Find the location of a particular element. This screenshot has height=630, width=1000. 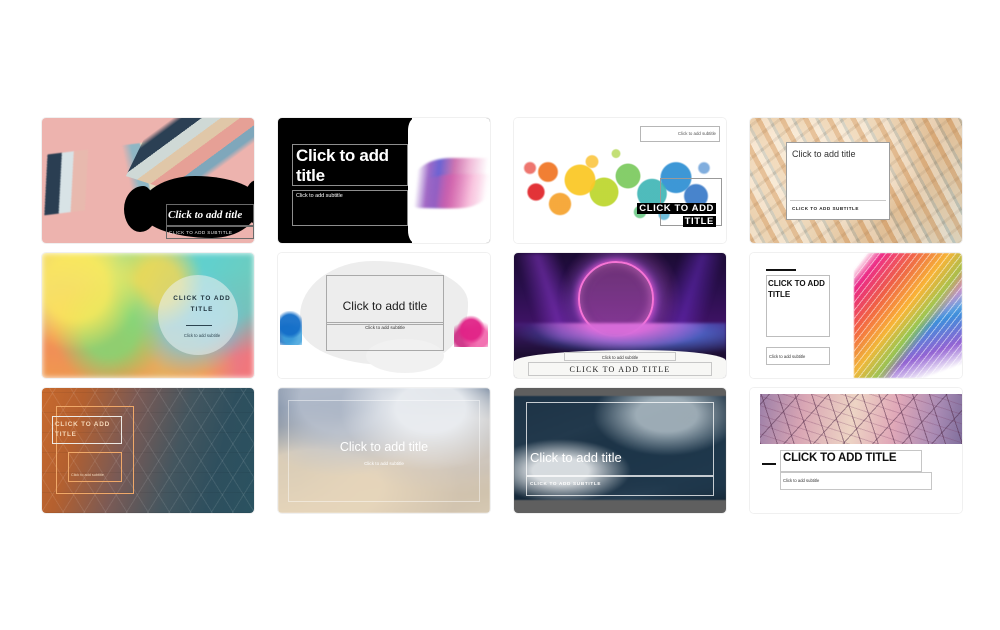

template-thumbnail-low-poly: CLICK TO ADD TITLE Click to add subtitle is located at coordinates (148, 450).